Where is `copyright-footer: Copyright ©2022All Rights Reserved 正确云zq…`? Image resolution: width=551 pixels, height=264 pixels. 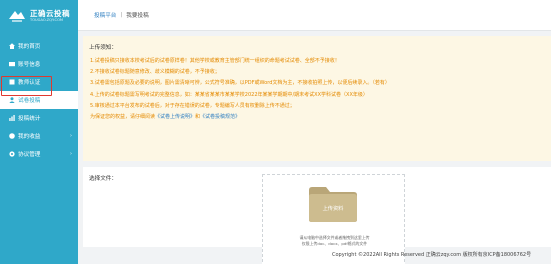 copyright-footer: Copyright ©2022All Rights Reserved 正确云zq… is located at coordinates (432, 255).